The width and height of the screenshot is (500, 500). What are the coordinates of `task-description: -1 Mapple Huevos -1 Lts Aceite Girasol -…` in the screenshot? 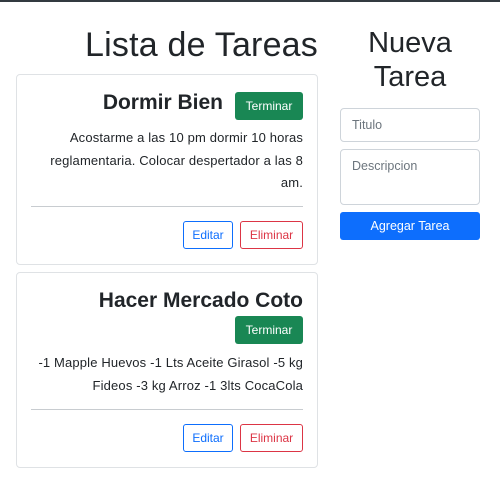 It's located at (170, 374).